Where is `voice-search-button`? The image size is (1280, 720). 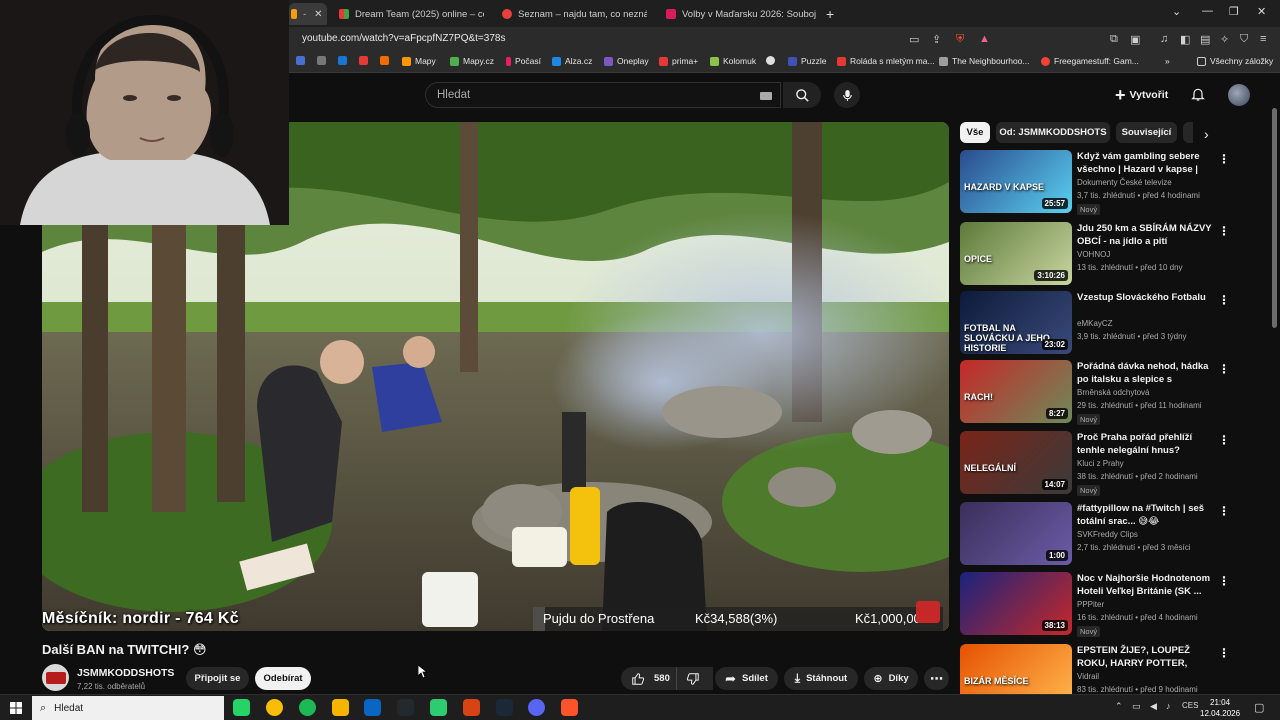 voice-search-button is located at coordinates (847, 95).